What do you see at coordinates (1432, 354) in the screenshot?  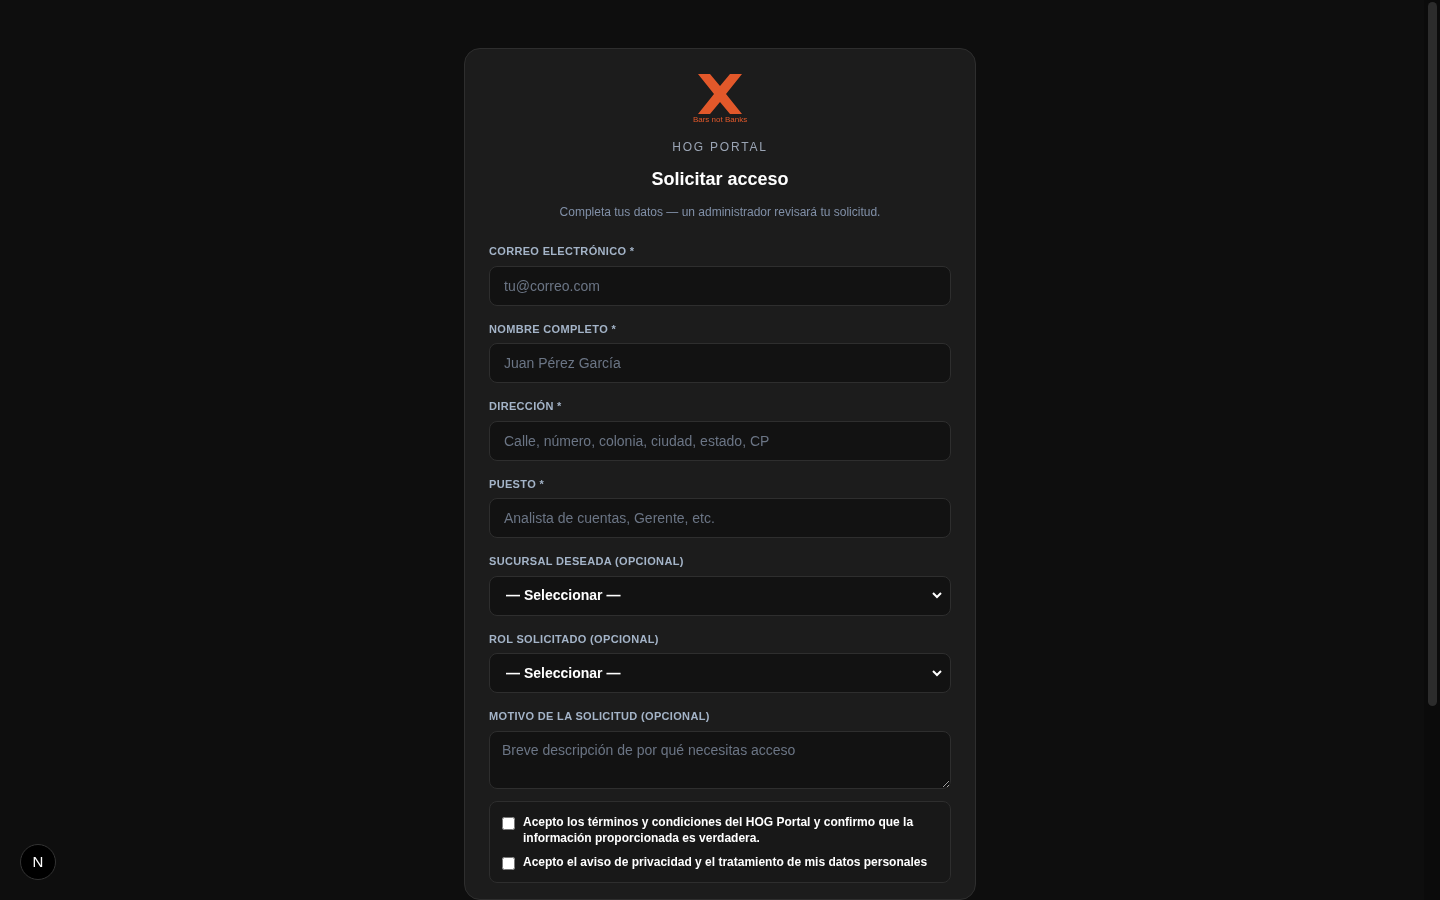 I see `scrollbar-thumb` at bounding box center [1432, 354].